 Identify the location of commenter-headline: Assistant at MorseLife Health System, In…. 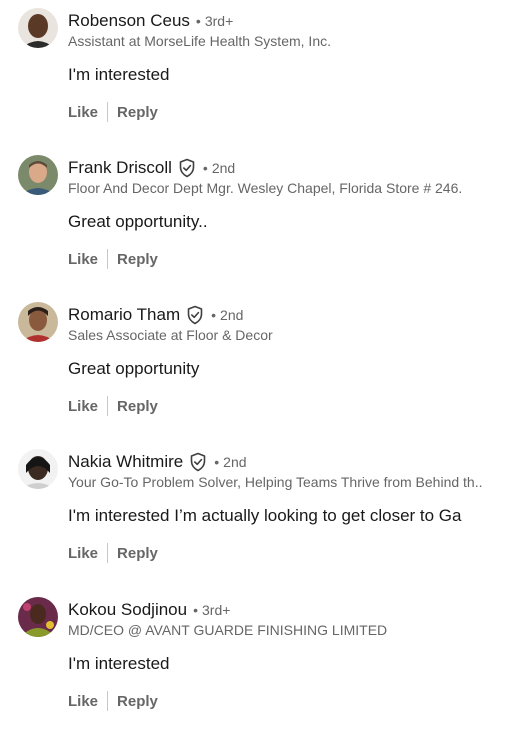
(199, 41).